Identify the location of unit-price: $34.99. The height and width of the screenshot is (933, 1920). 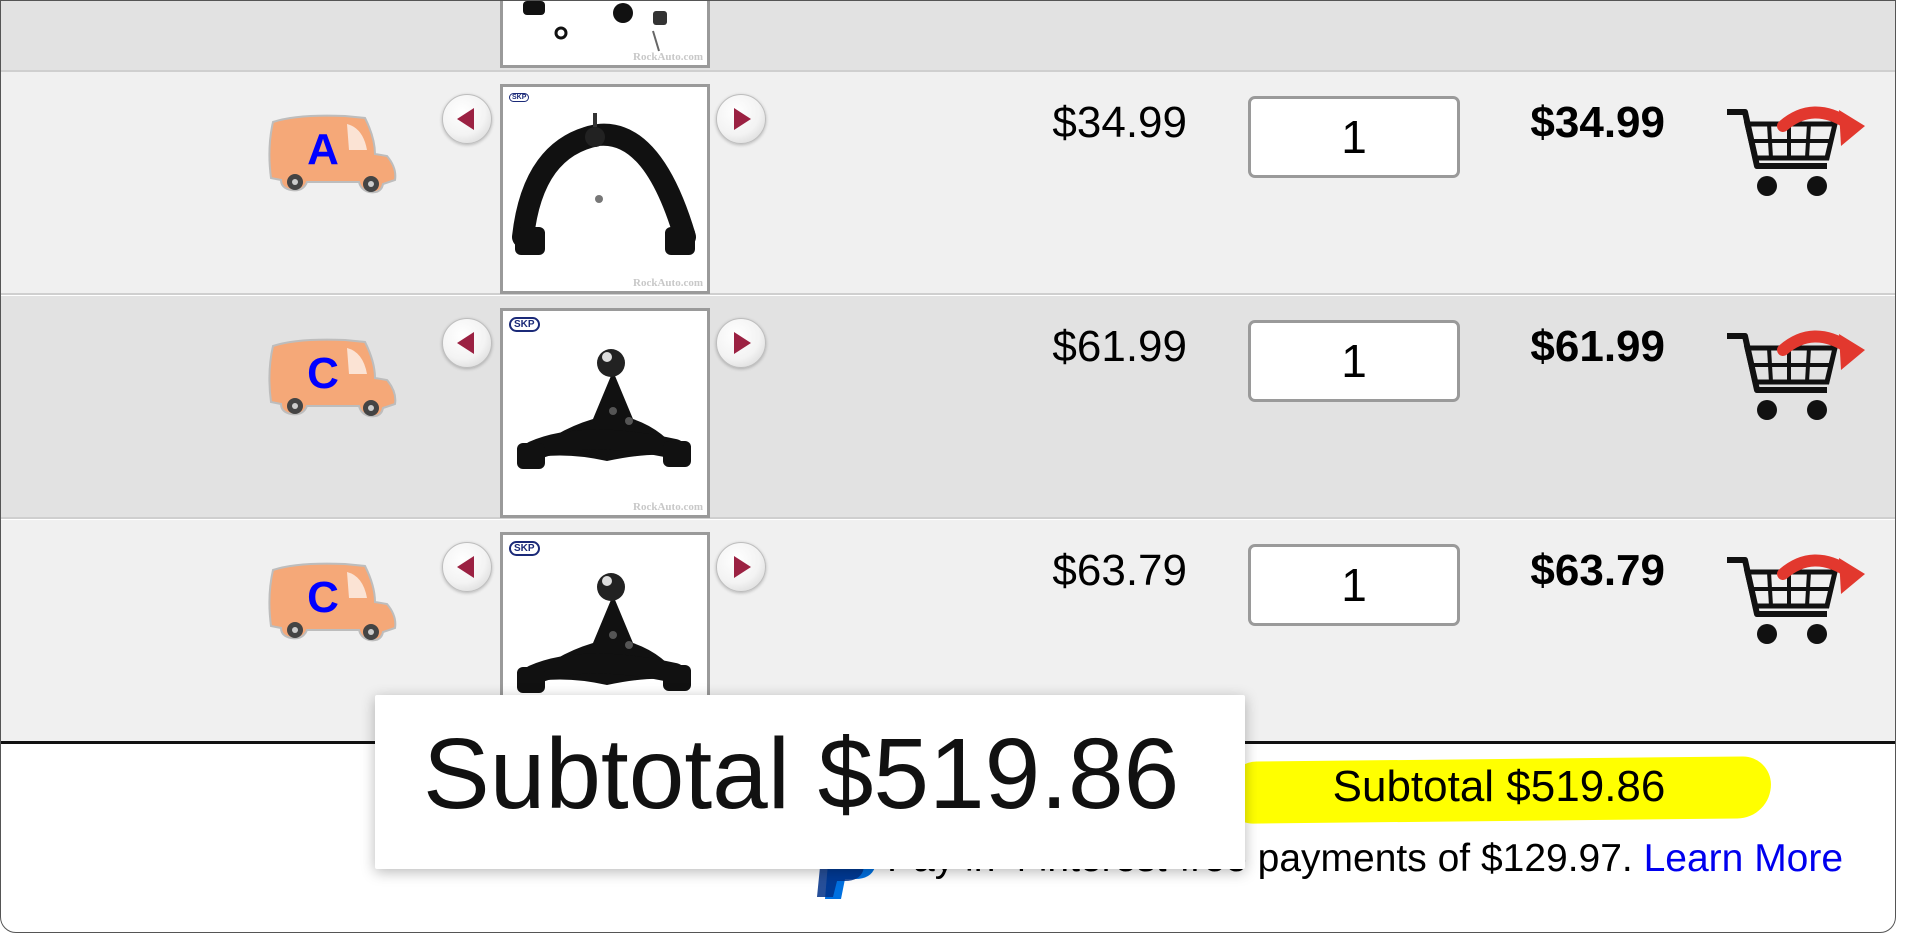
(1119, 122).